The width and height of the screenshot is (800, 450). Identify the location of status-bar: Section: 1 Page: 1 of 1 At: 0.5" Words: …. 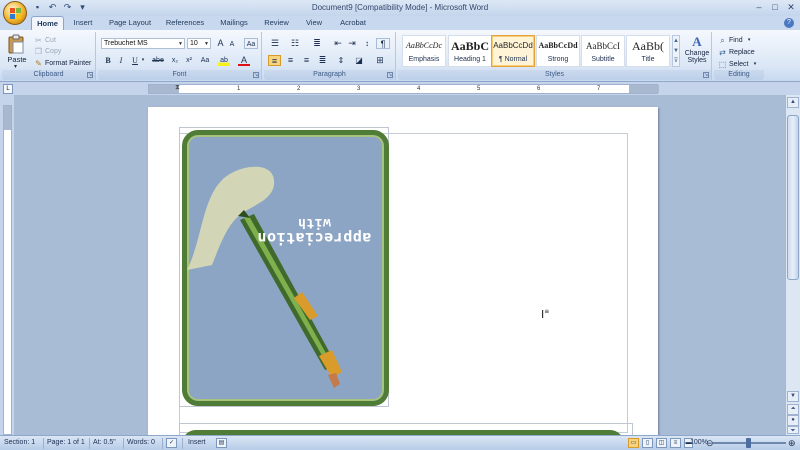
(400, 442).